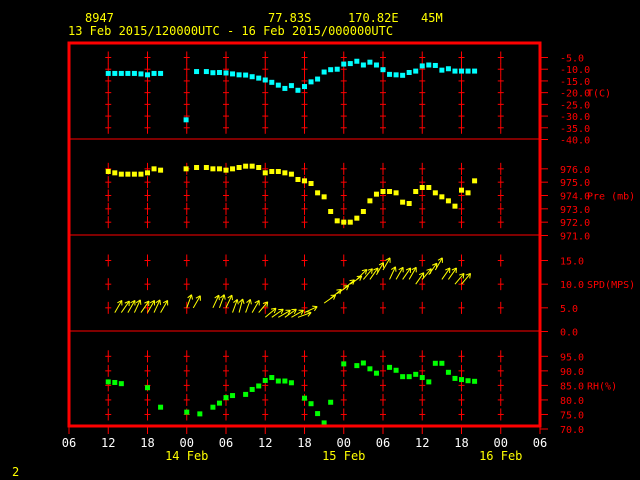 Image resolution: width=640 pixels, height=480 pixels. I want to click on y-tick-label: -5.0, so click(572, 59).